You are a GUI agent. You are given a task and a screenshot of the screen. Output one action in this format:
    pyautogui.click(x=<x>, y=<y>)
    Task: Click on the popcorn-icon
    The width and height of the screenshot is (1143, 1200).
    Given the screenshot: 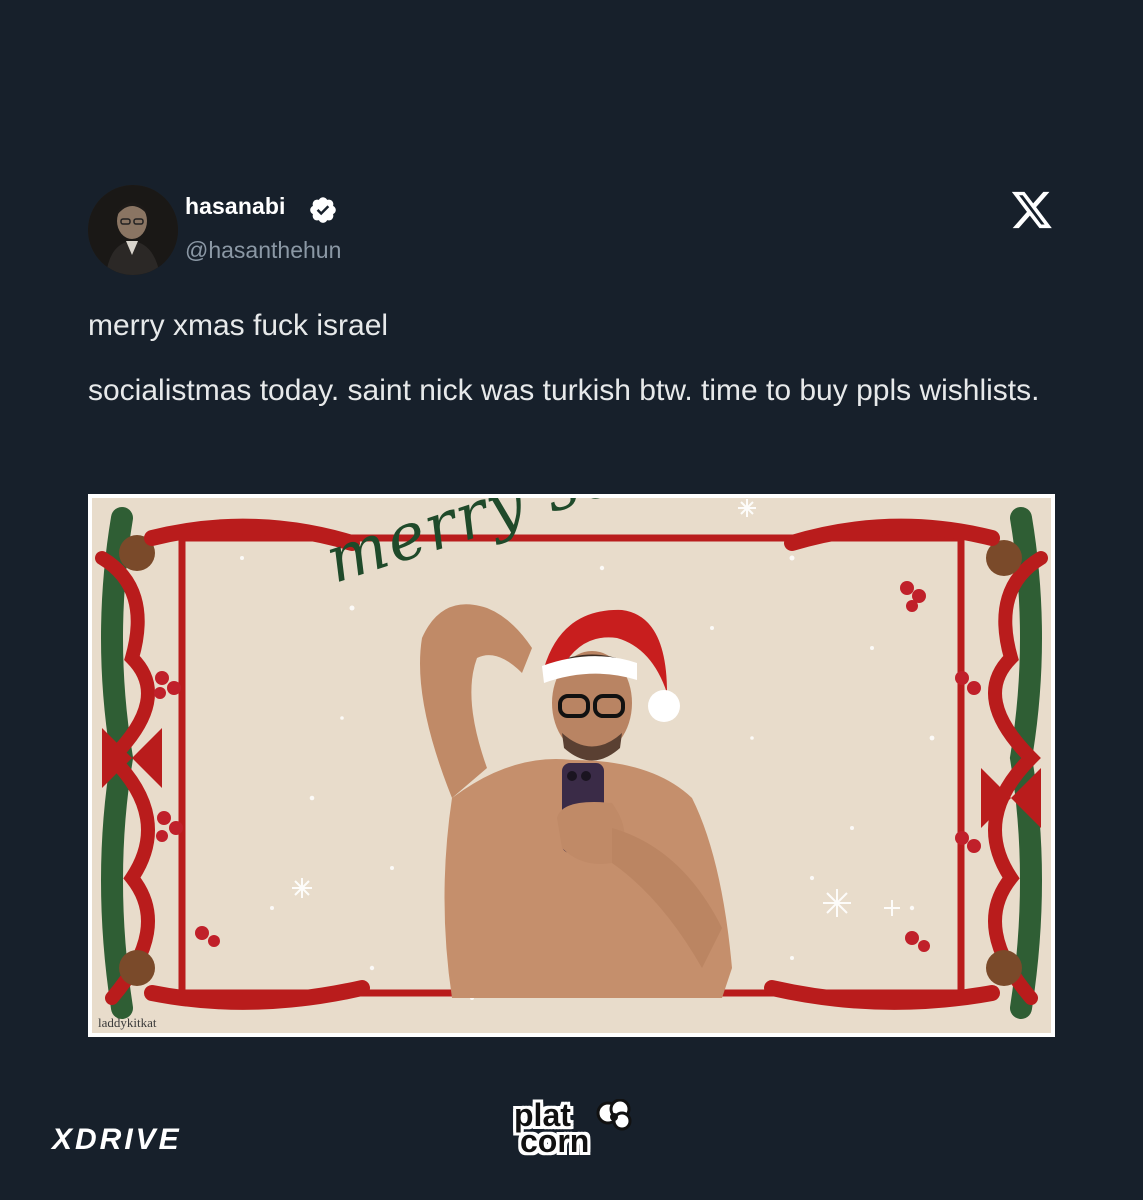 What is the action you would take?
    pyautogui.click(x=614, y=1115)
    